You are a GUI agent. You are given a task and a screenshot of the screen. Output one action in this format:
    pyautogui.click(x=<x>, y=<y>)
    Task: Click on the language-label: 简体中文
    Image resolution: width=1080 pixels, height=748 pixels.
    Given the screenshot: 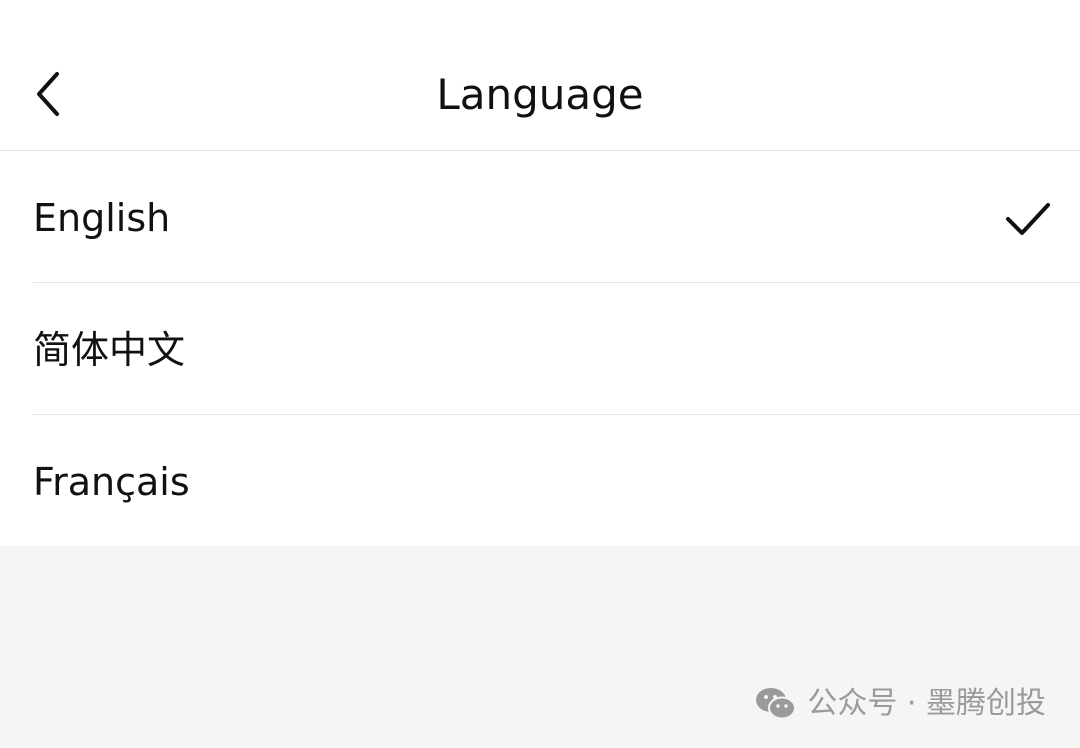 What is the action you would take?
    pyautogui.click(x=109, y=350)
    